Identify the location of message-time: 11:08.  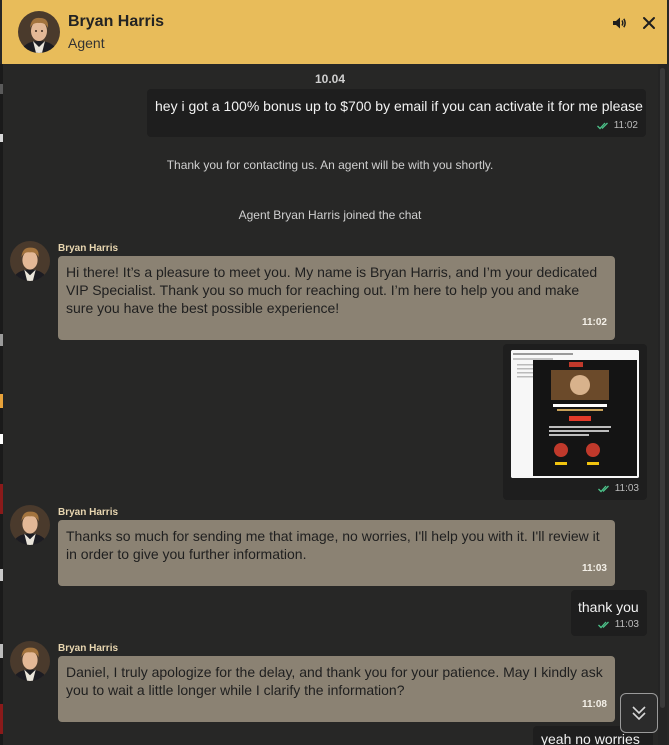
(594, 704).